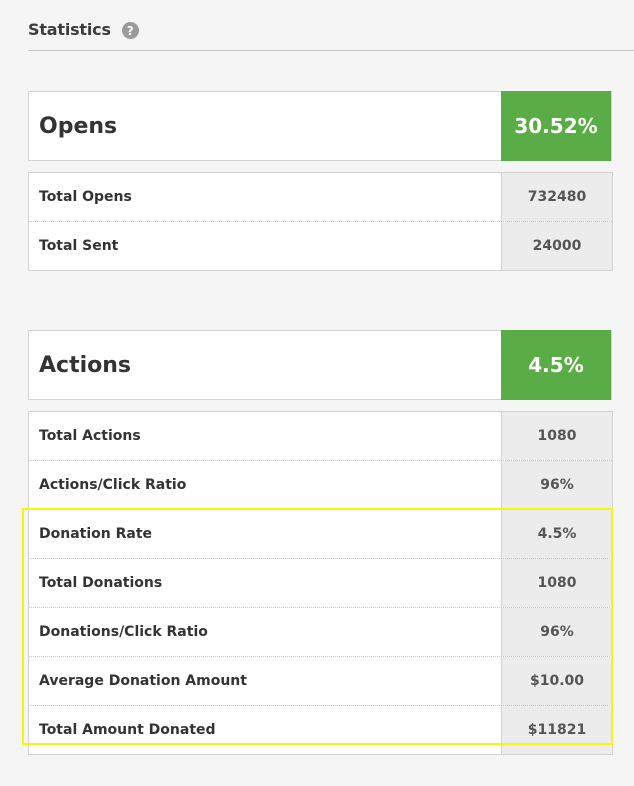 This screenshot has height=786, width=634. Describe the element at coordinates (85, 197) in the screenshot. I see `row-label: Total Opens` at that location.